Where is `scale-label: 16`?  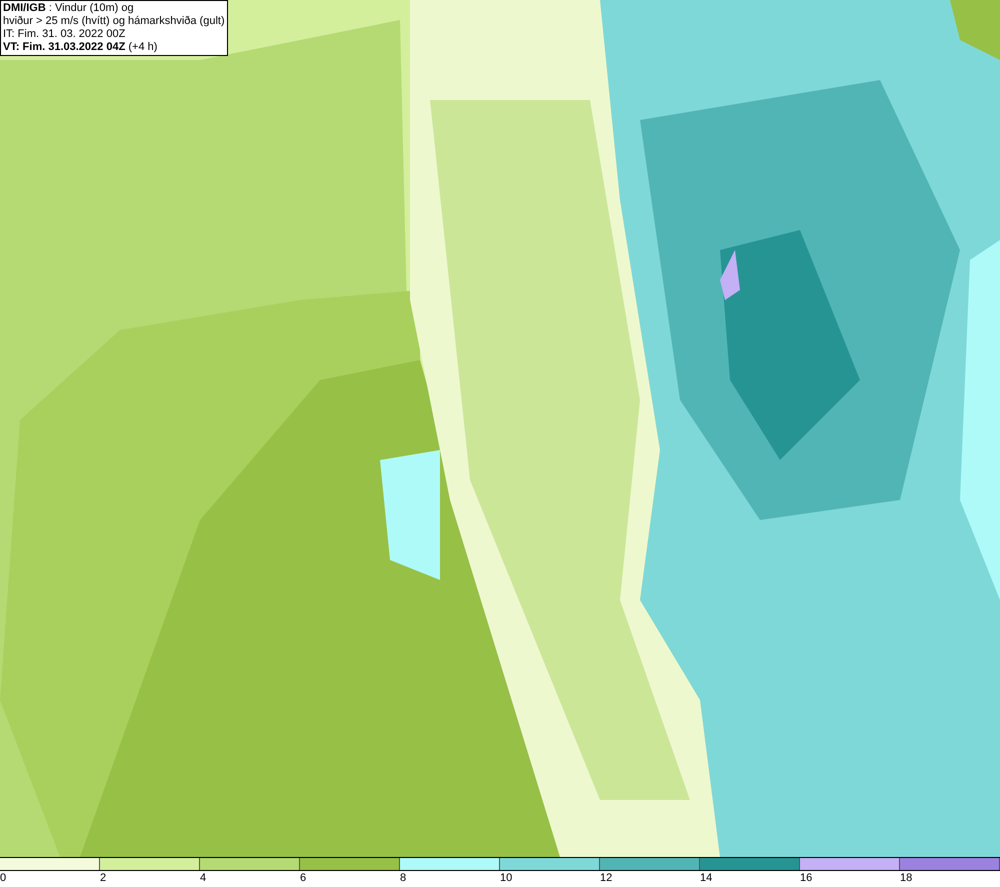 scale-label: 16 is located at coordinates (806, 878).